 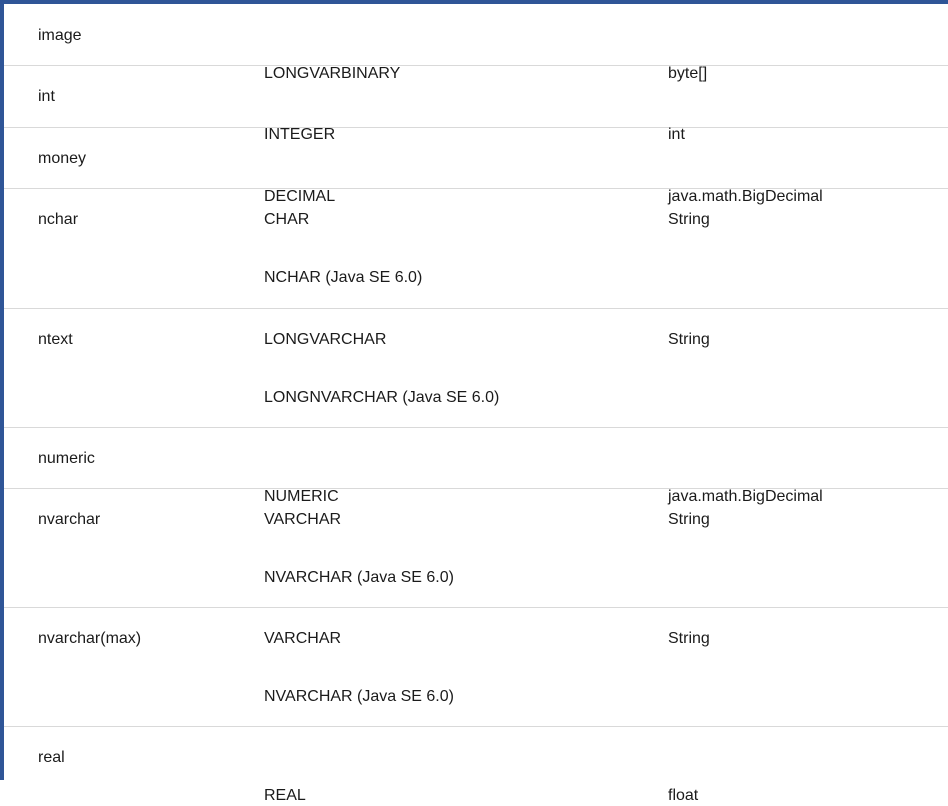 I want to click on jdbc-type-line: LONGNVARCHAR (Java SE 6.0), so click(x=382, y=397).